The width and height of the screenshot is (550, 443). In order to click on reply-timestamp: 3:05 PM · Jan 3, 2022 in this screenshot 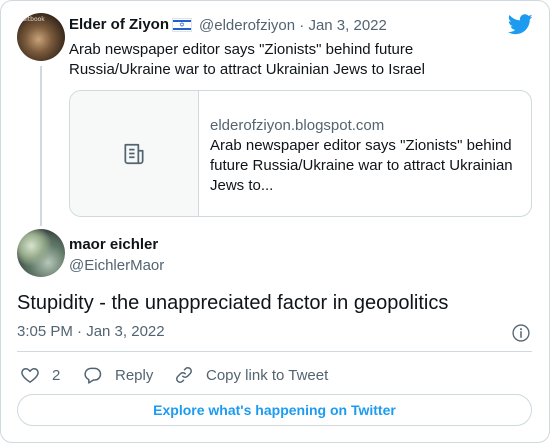, I will do `click(91, 331)`.